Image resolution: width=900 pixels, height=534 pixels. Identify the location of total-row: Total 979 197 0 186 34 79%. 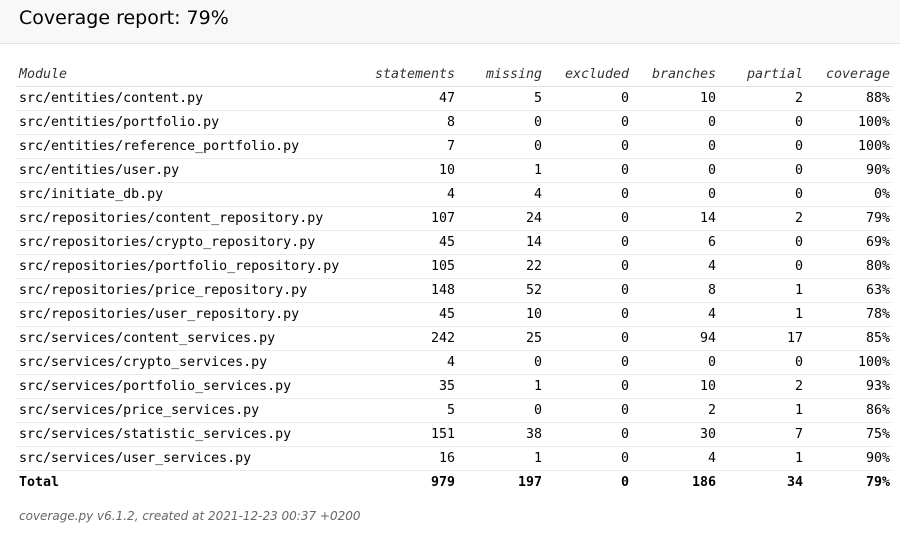
(454, 483).